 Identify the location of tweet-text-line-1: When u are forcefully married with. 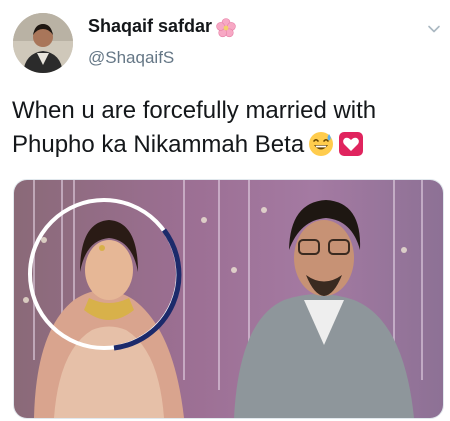
(194, 110).